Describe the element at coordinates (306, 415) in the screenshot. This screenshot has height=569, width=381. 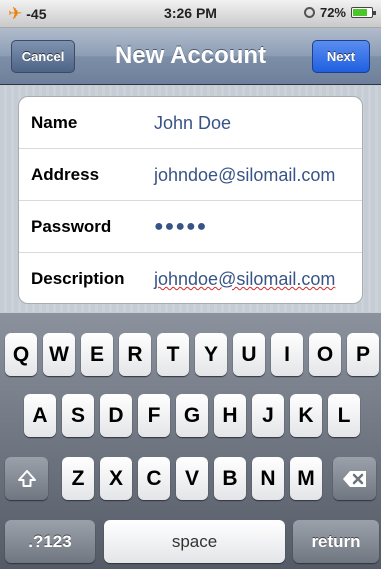
I see `key-k: K` at that location.